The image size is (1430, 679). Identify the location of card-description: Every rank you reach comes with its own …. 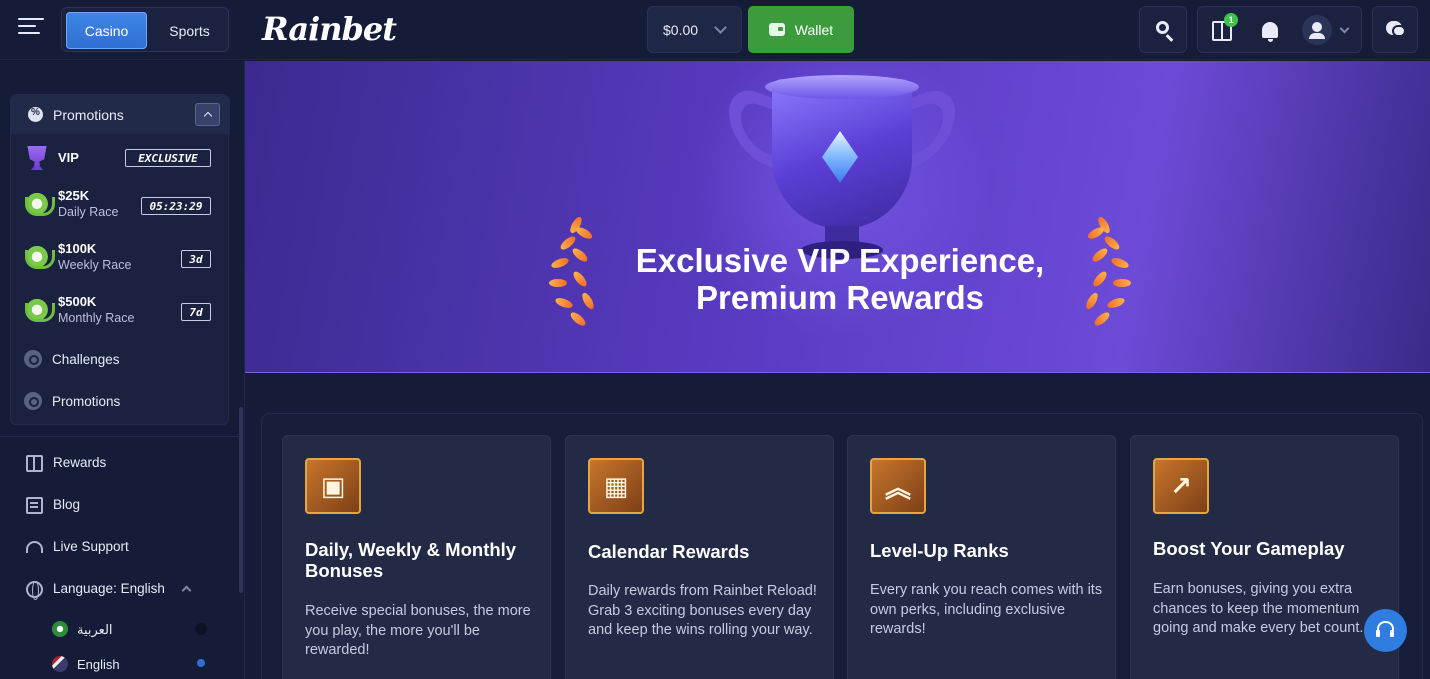
(986, 609).